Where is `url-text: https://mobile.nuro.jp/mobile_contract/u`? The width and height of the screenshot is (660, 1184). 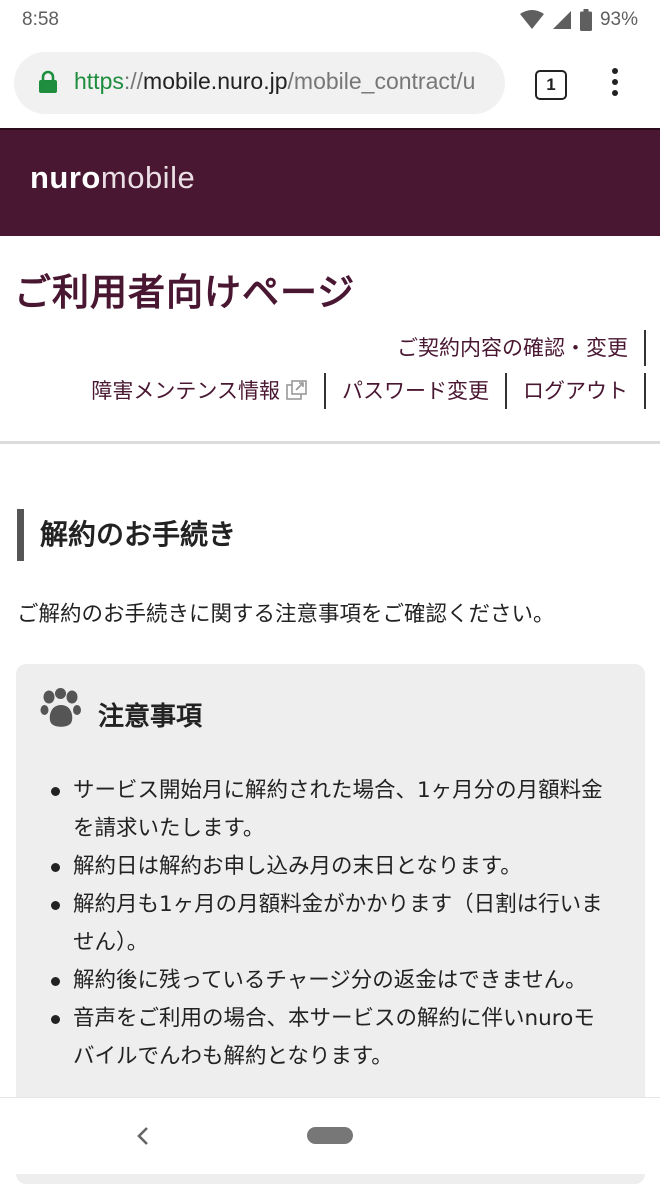 url-text: https://mobile.nuro.jp/mobile_contract/u is located at coordinates (288, 81).